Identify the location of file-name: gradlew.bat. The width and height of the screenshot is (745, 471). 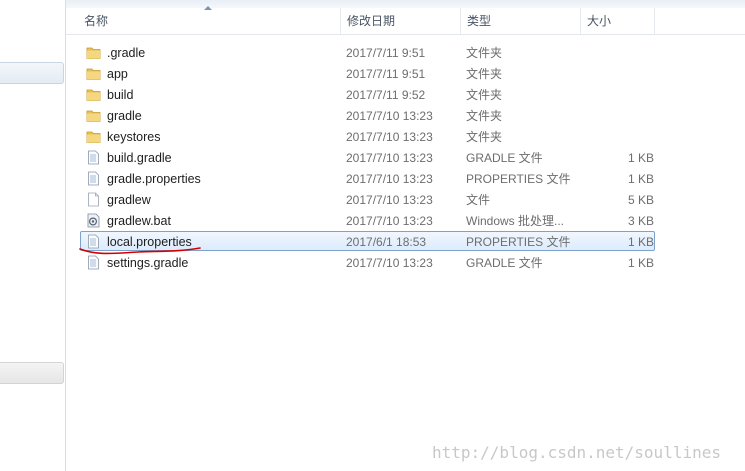
(139, 221).